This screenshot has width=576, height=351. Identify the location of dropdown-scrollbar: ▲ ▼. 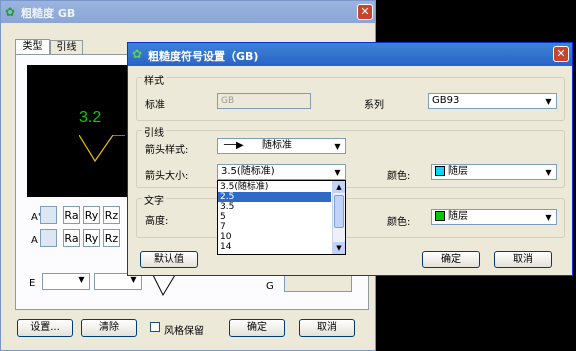
(338, 217).